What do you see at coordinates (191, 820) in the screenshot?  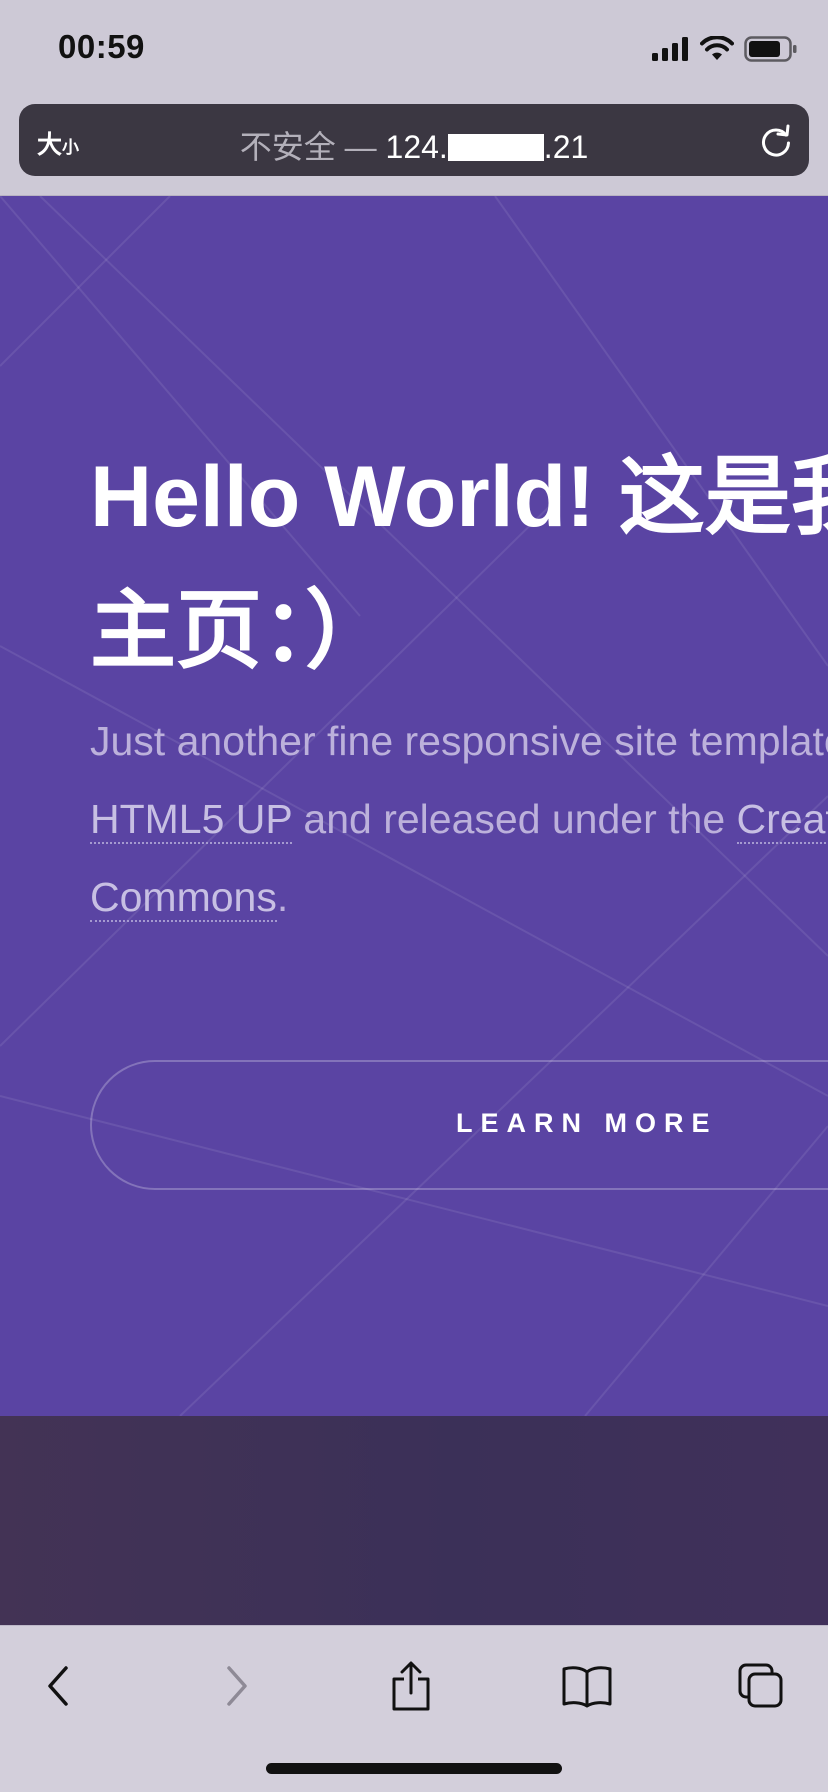 I see `html5up-link: HTML5 UP` at bounding box center [191, 820].